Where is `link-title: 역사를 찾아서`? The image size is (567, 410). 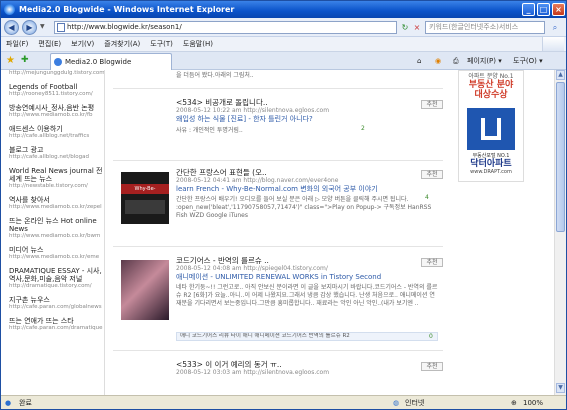
link-title: 역사를 찾아서 is located at coordinates (29, 200).